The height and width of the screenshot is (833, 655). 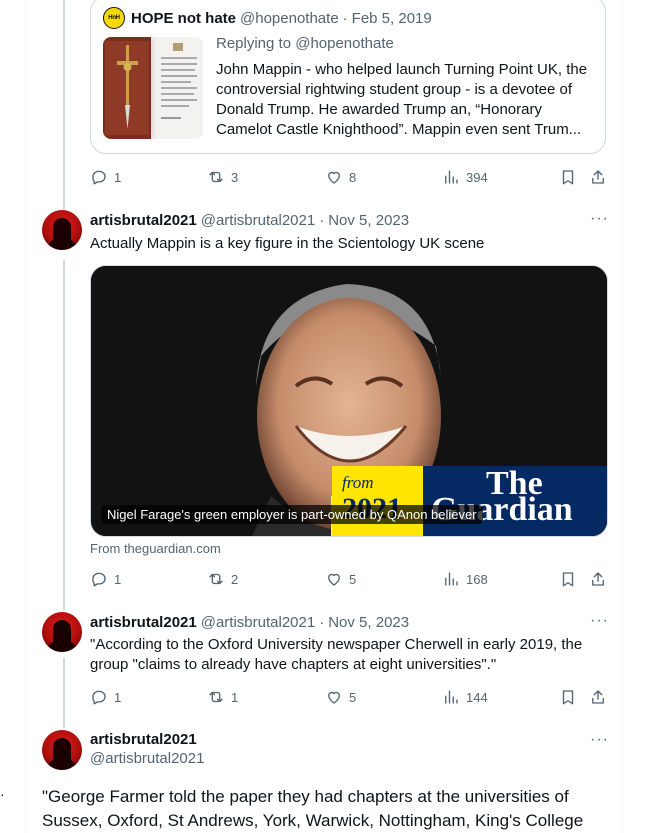 I want to click on focused-tweet-author: artisbrutal2021 @artisbrutal2021, so click(x=147, y=749).